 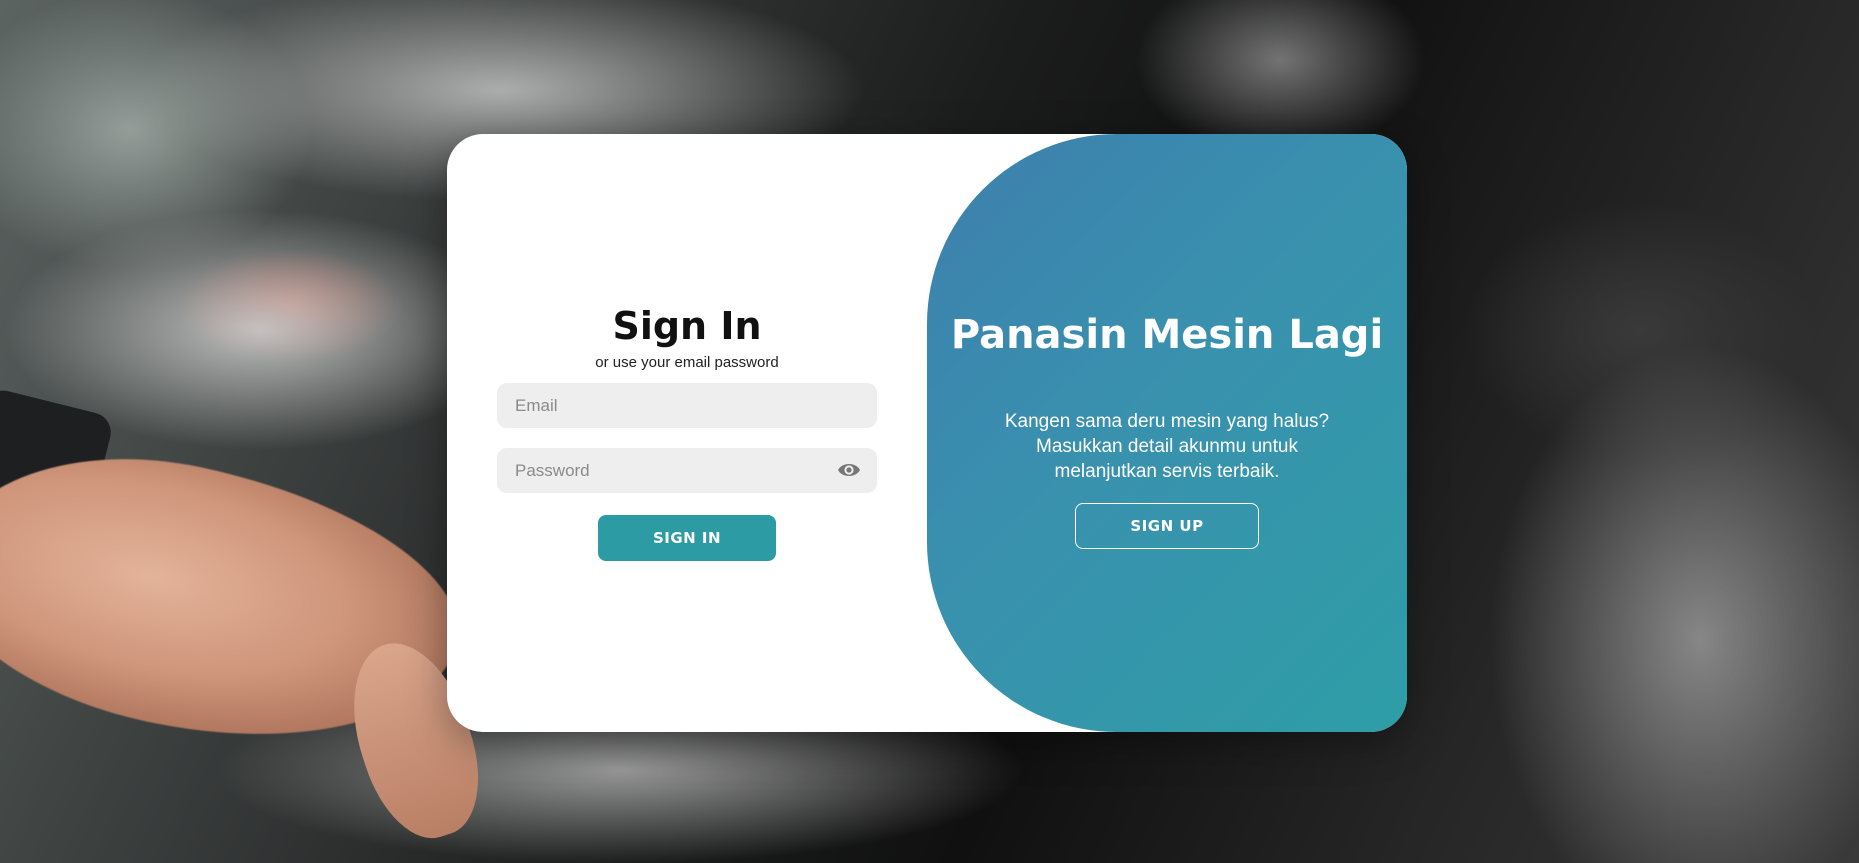 I want to click on password-field-container, so click(x=687, y=470).